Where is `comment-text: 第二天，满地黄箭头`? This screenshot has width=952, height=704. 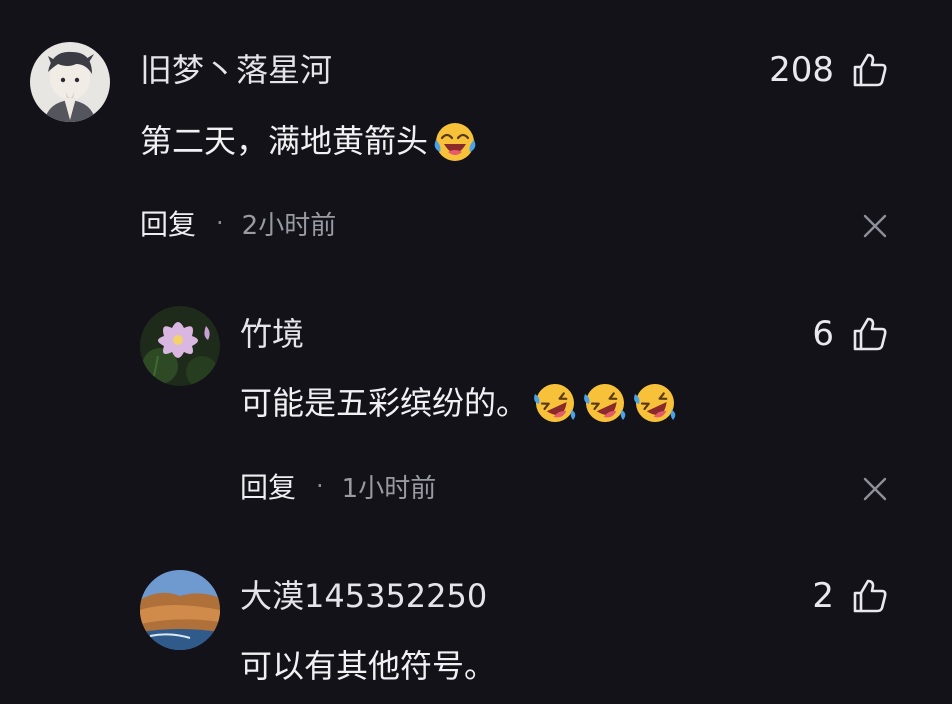 comment-text: 第二天，满地黄箭头 is located at coordinates (309, 141).